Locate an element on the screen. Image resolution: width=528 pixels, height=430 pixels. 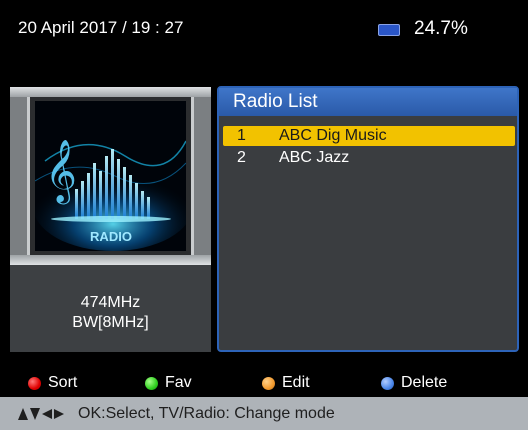
channel-number: 2 is located at coordinates (241, 157).